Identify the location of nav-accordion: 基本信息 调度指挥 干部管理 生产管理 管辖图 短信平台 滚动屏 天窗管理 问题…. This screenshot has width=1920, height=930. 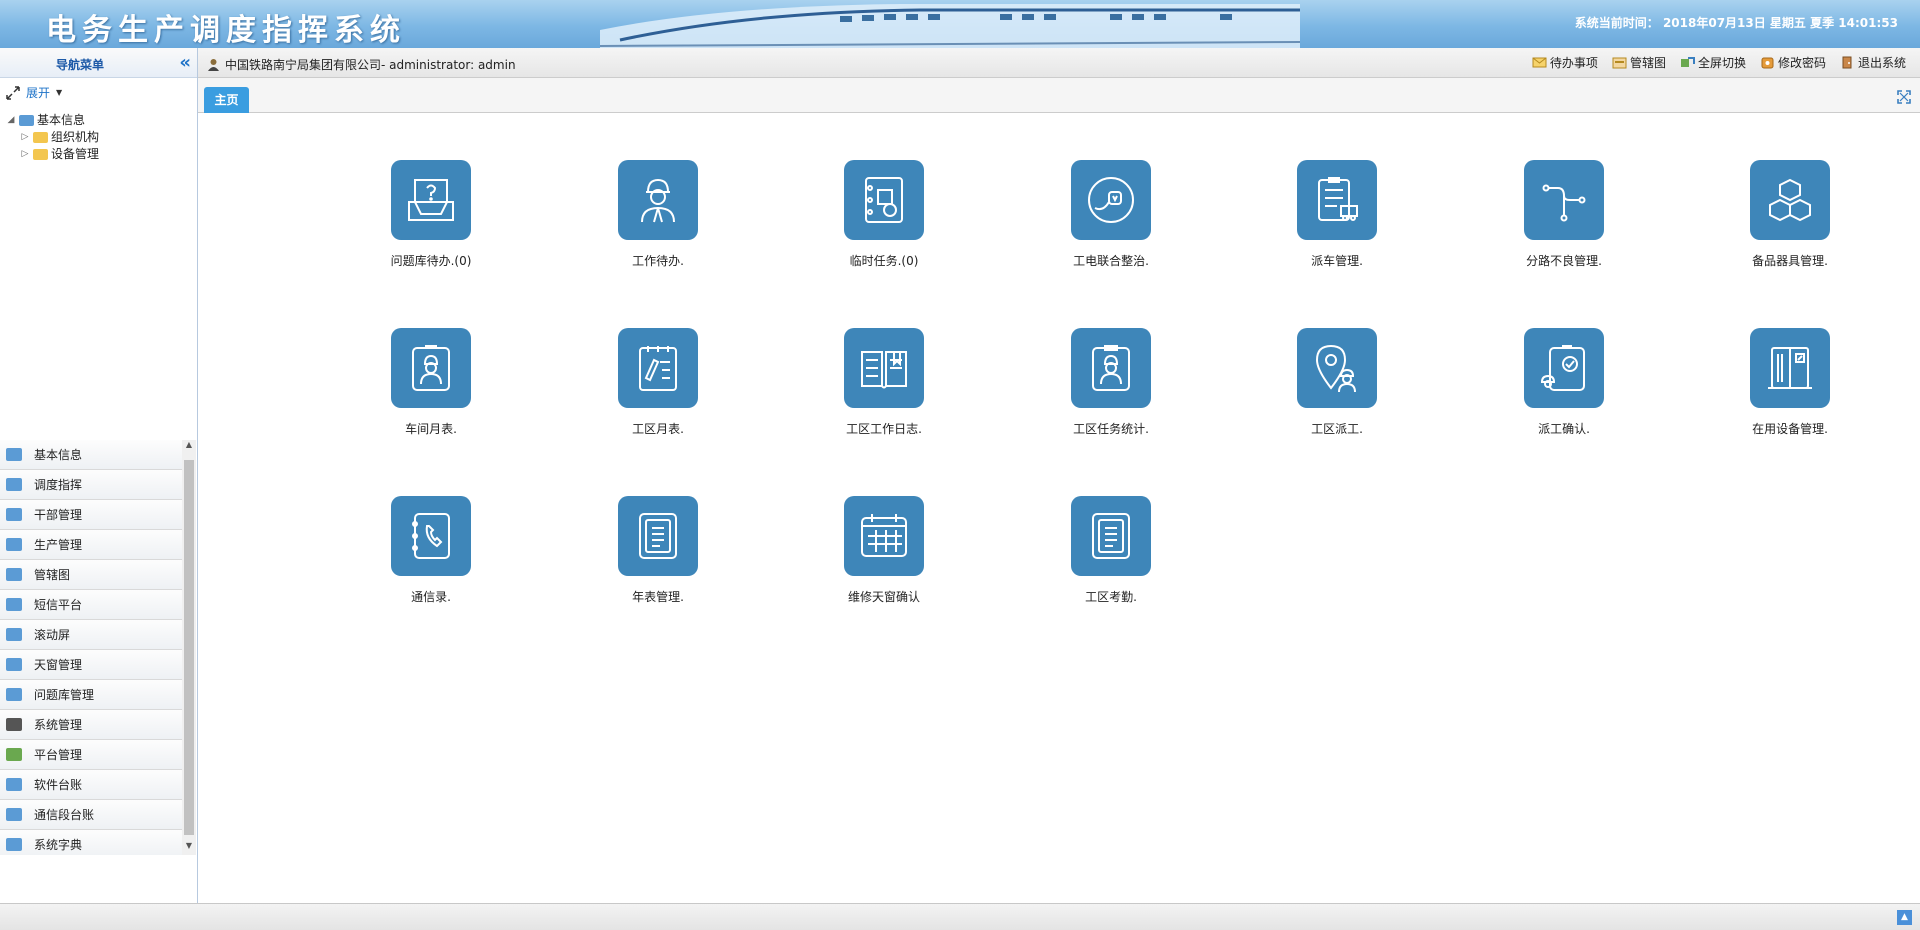
(91, 647).